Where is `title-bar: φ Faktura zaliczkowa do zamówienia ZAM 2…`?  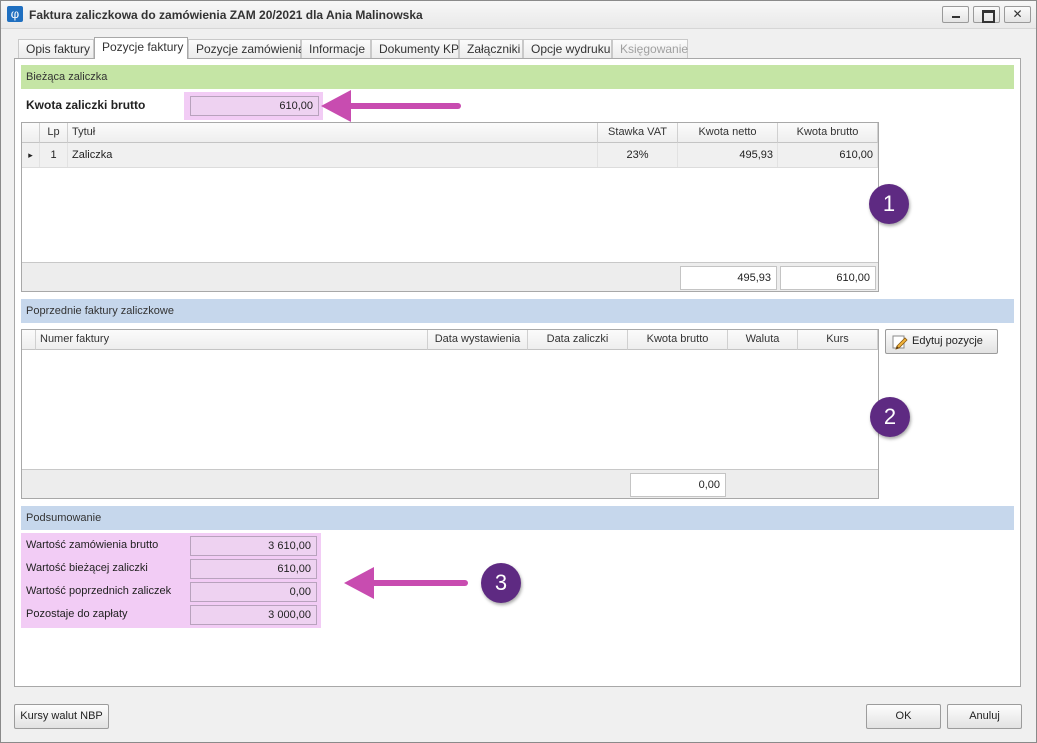 title-bar: φ Faktura zaliczkowa do zamówienia ZAM 2… is located at coordinates (518, 15).